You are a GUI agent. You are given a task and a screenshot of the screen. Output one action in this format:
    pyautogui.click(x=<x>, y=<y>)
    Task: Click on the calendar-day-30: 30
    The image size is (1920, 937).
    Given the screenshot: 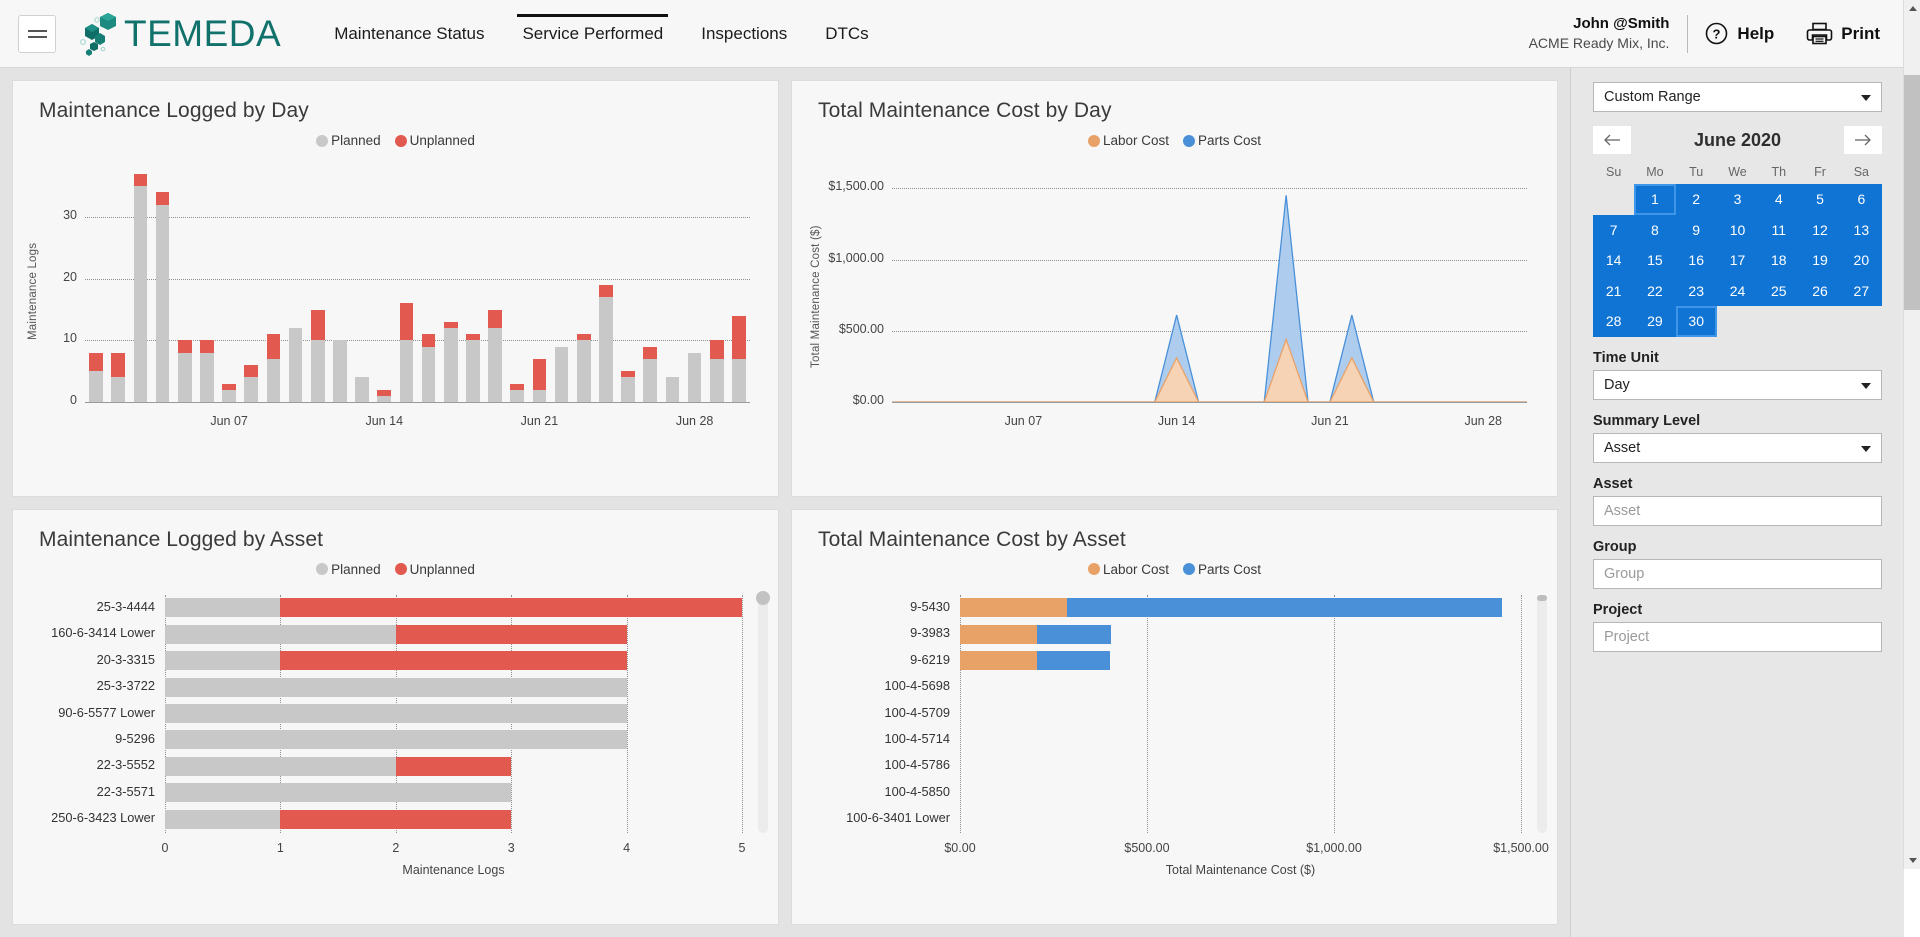 What is the action you would take?
    pyautogui.click(x=1696, y=321)
    